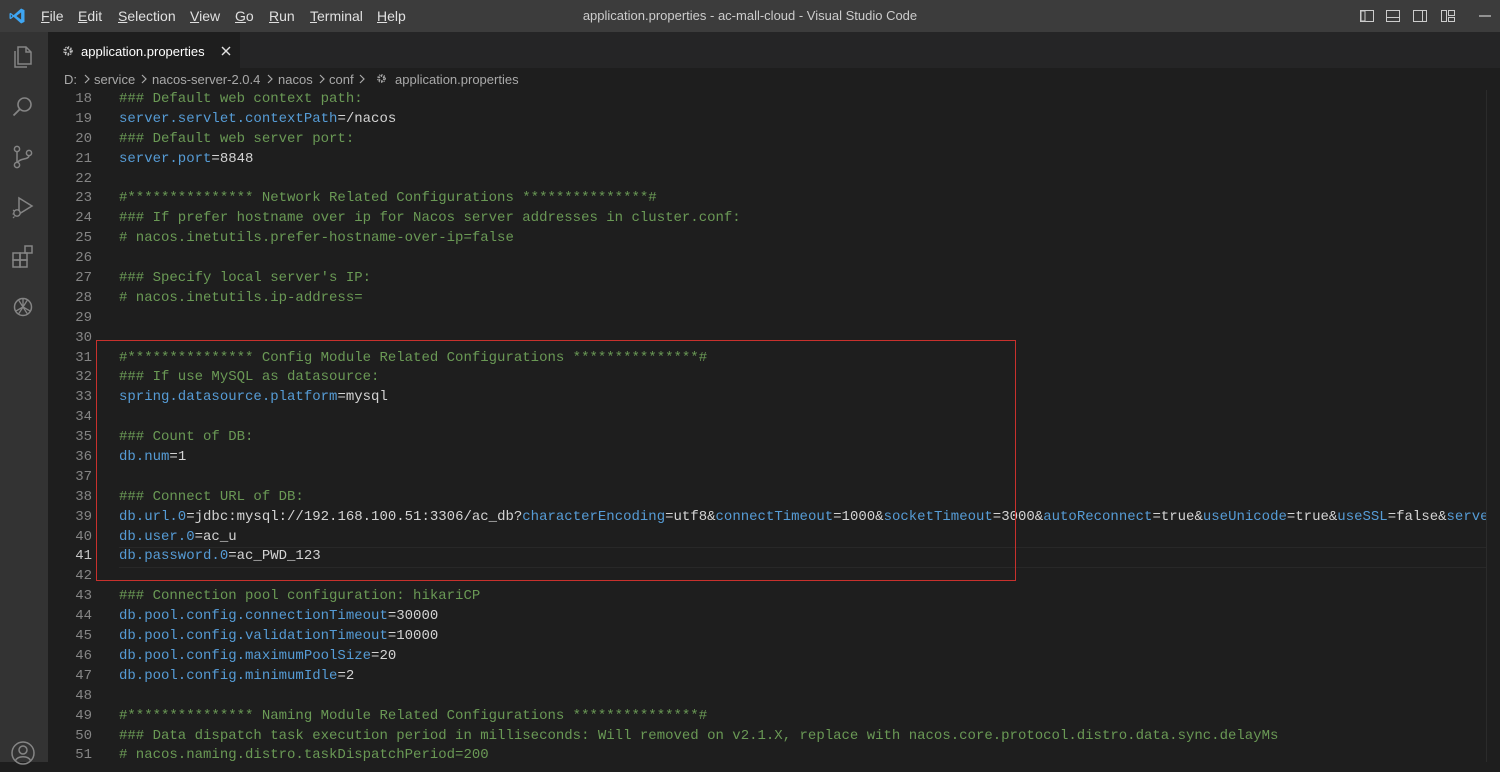 This screenshot has height=772, width=1500. Describe the element at coordinates (244, 16) in the screenshot. I see `menu-go: Go` at that location.